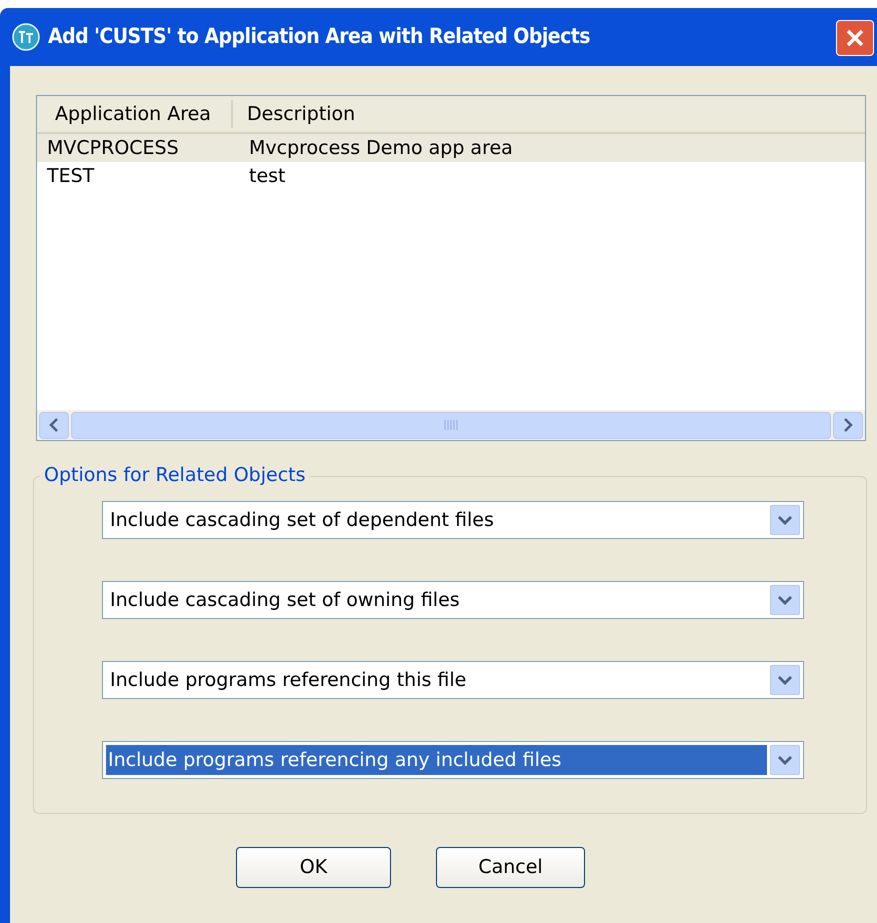 This screenshot has width=877, height=923. What do you see at coordinates (319, 36) in the screenshot?
I see `window-title: Add 'CUSTS' to Application Area with Related Objects` at bounding box center [319, 36].